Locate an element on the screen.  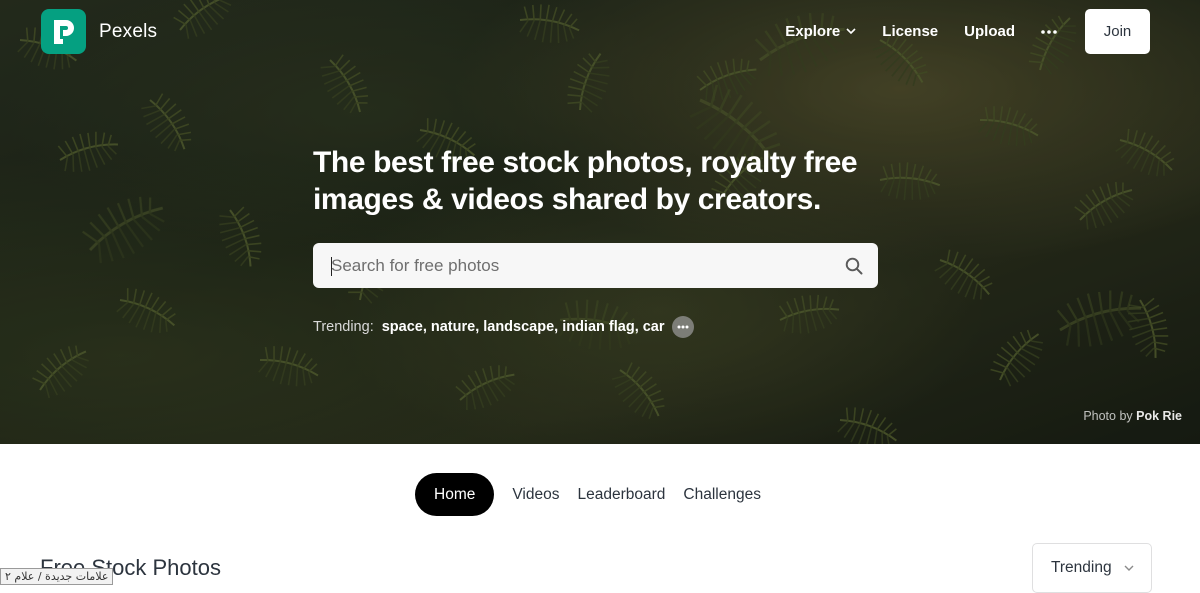
pexels-logo is located at coordinates (63, 31).